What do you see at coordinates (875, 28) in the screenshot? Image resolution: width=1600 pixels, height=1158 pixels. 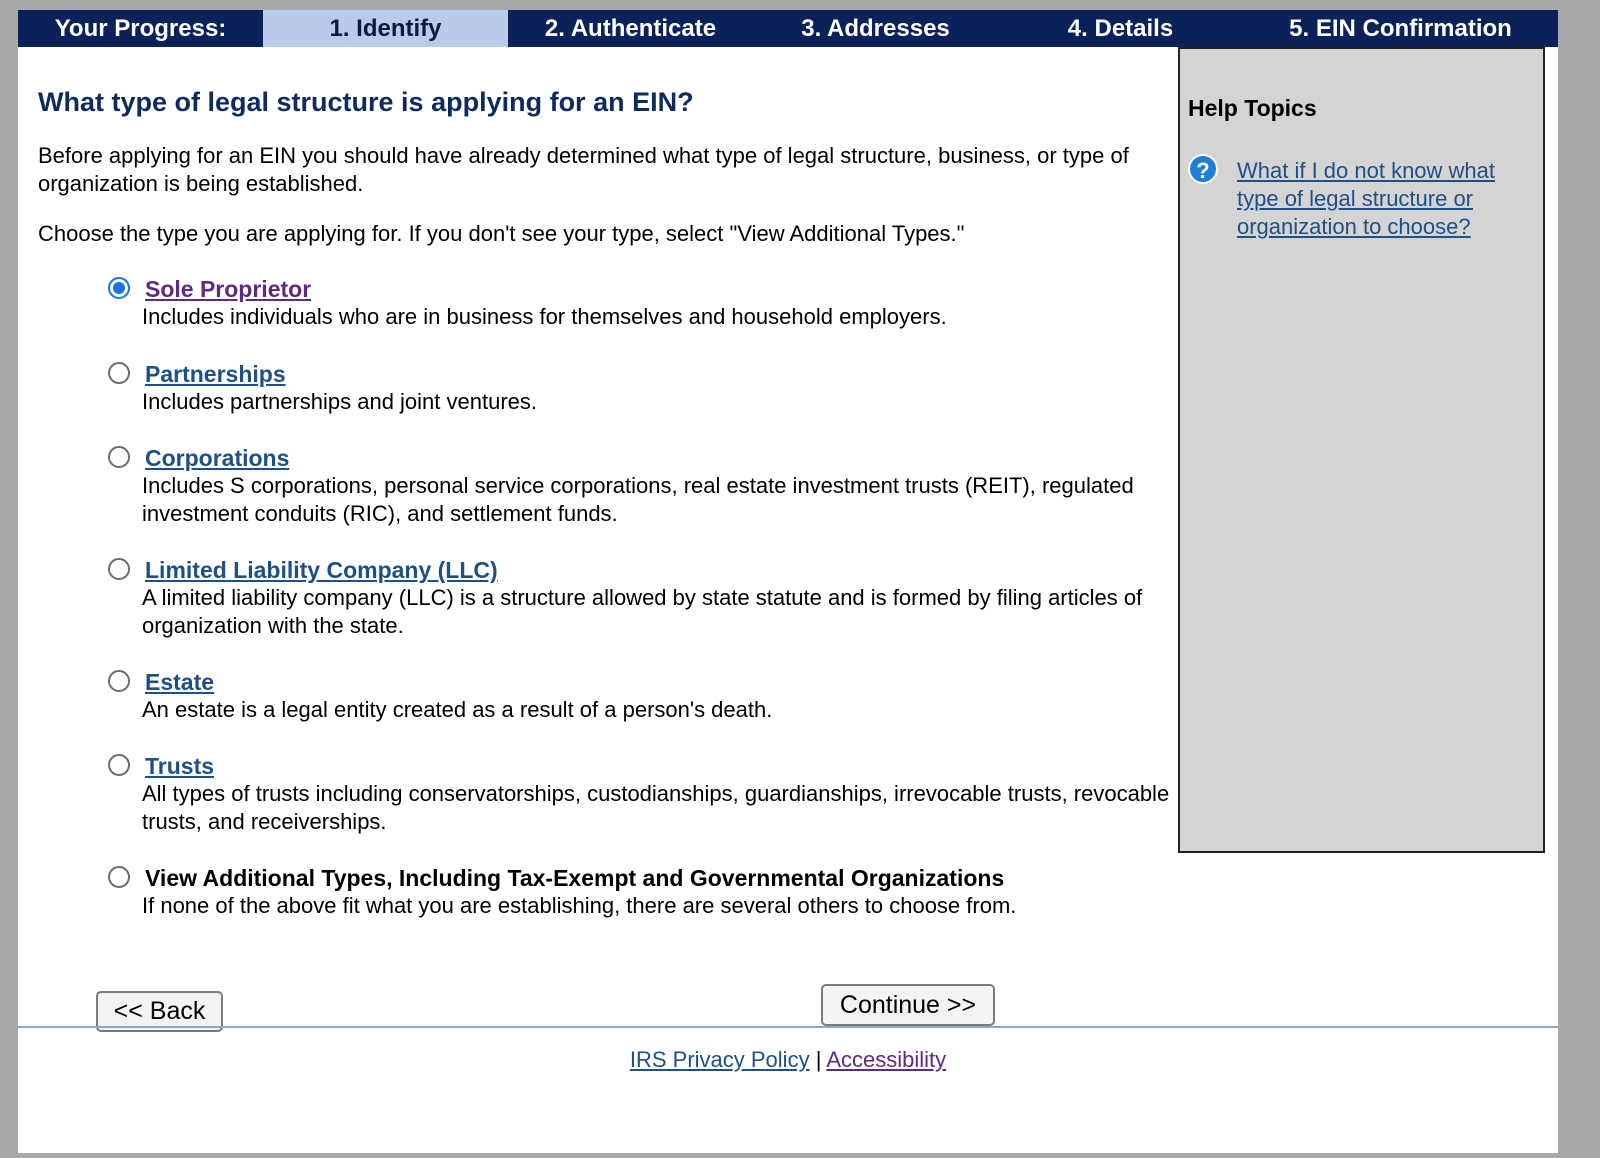 I see `progress-step-addresses: 3. Addresses` at bounding box center [875, 28].